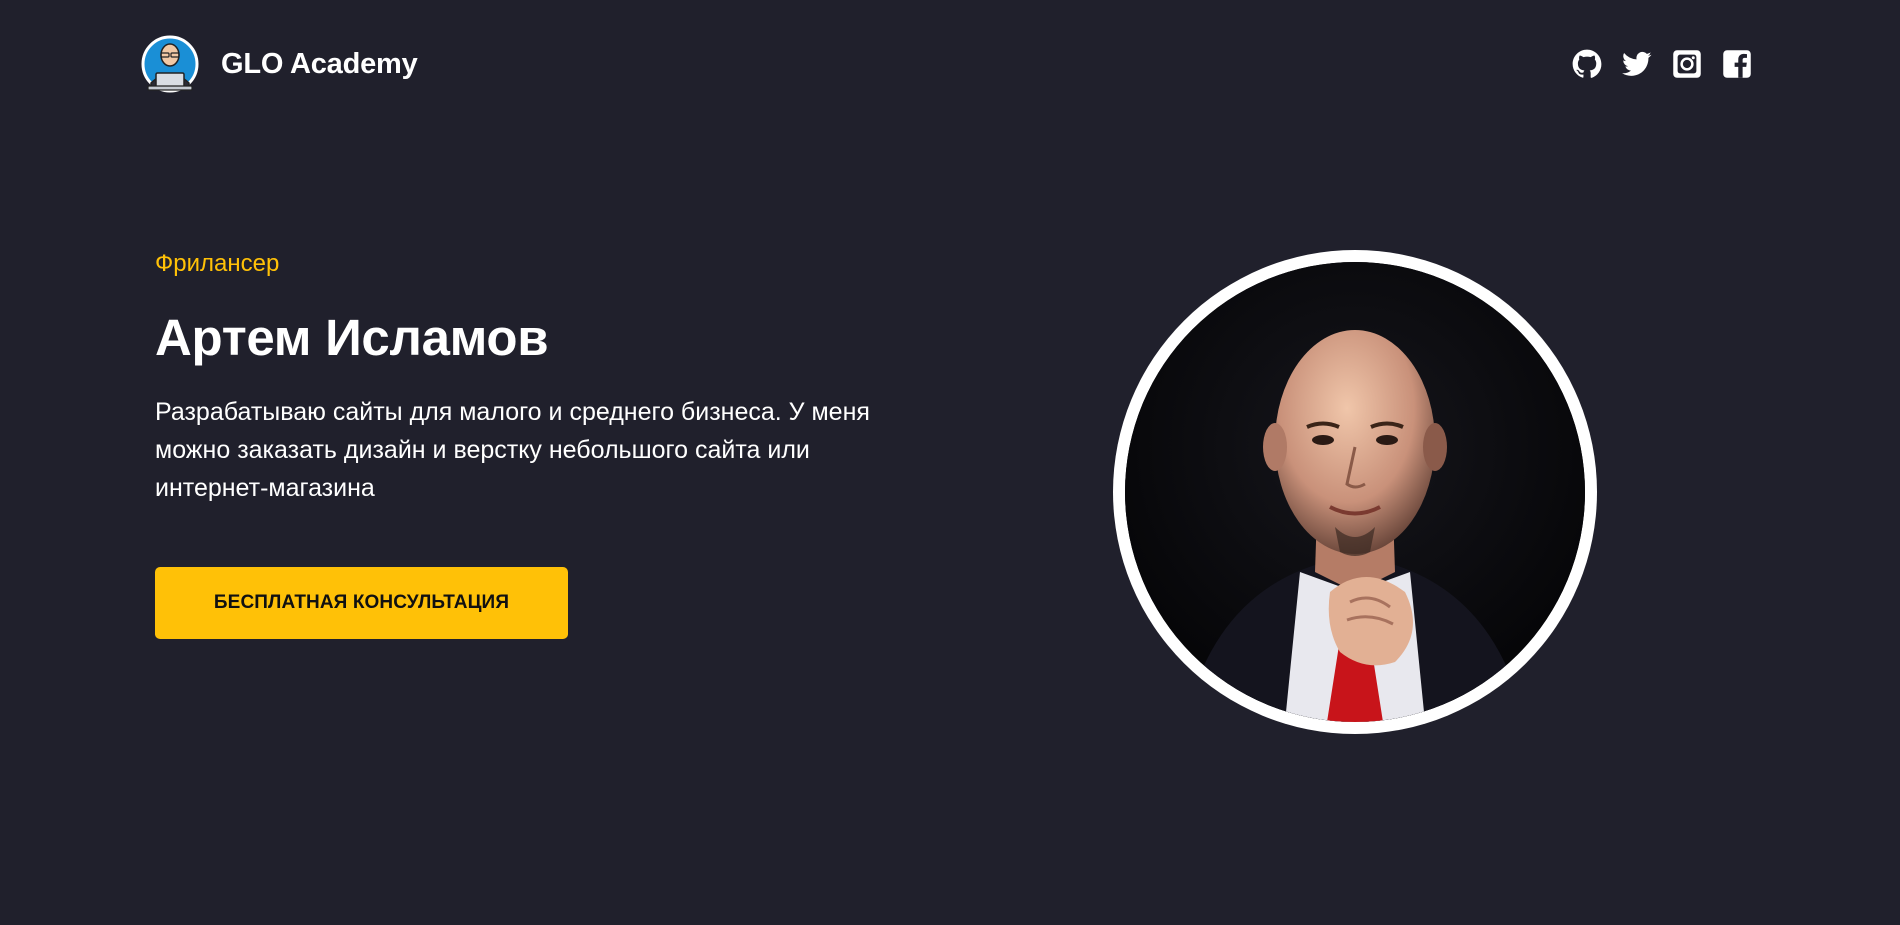 The height and width of the screenshot is (925, 1900). What do you see at coordinates (170, 64) in the screenshot?
I see `avatar-logo-icon` at bounding box center [170, 64].